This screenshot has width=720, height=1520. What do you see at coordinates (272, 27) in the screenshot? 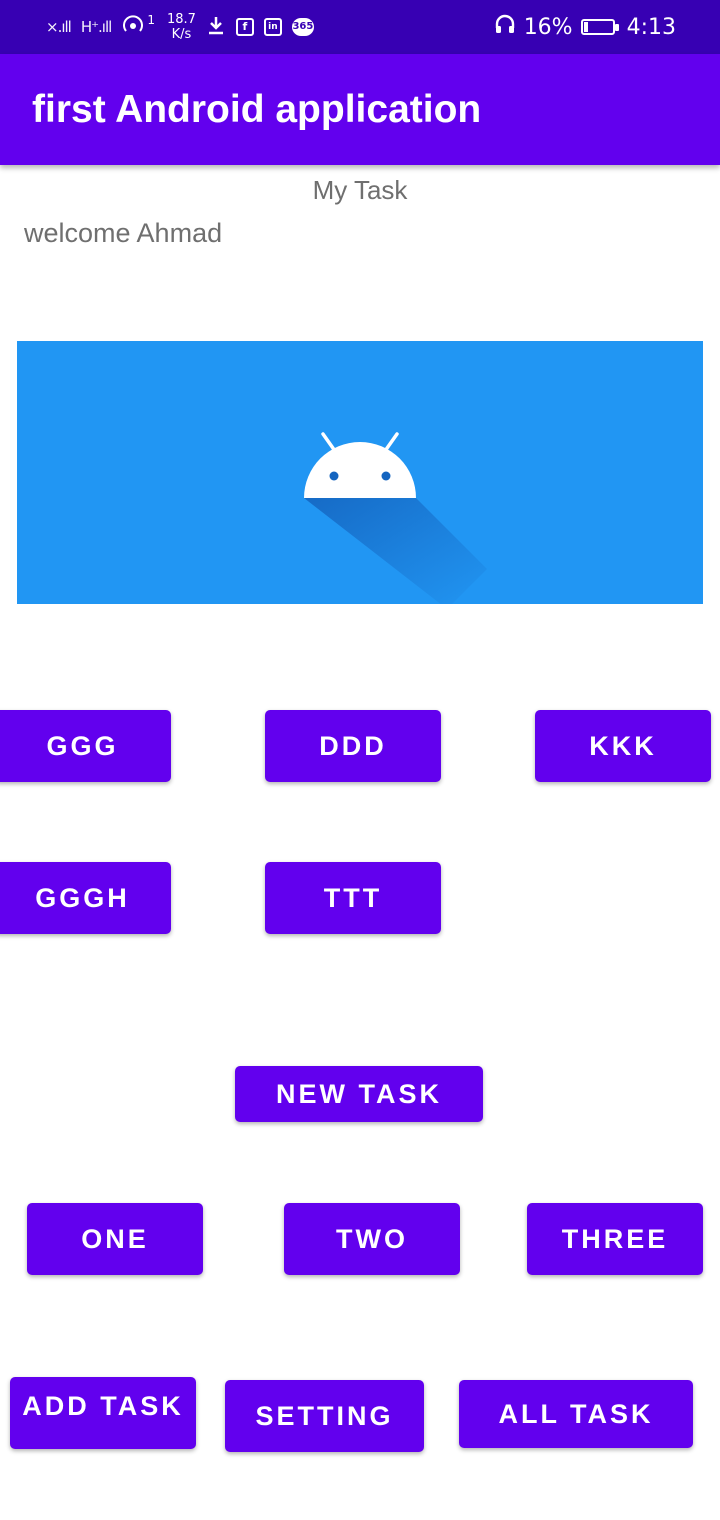
I see `linkedin-icon: in` at bounding box center [272, 27].